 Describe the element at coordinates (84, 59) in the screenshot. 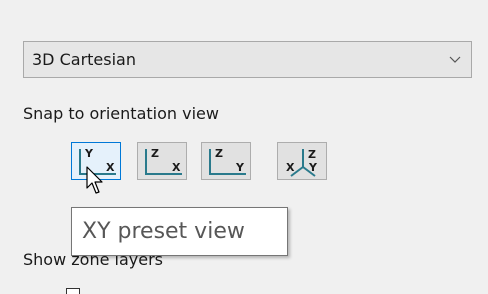

I see `coordinate-system-value: 3D Cartesian` at that location.